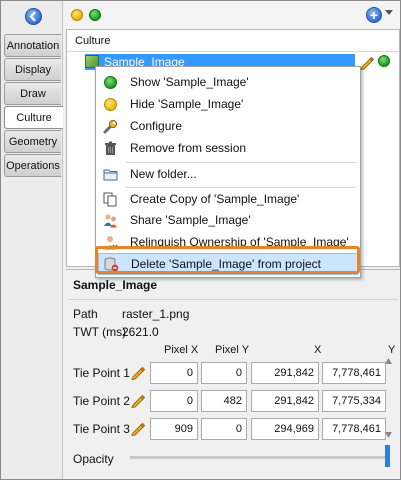  Describe the element at coordinates (110, 104) in the screenshot. I see `yellow-dot-icon` at that location.